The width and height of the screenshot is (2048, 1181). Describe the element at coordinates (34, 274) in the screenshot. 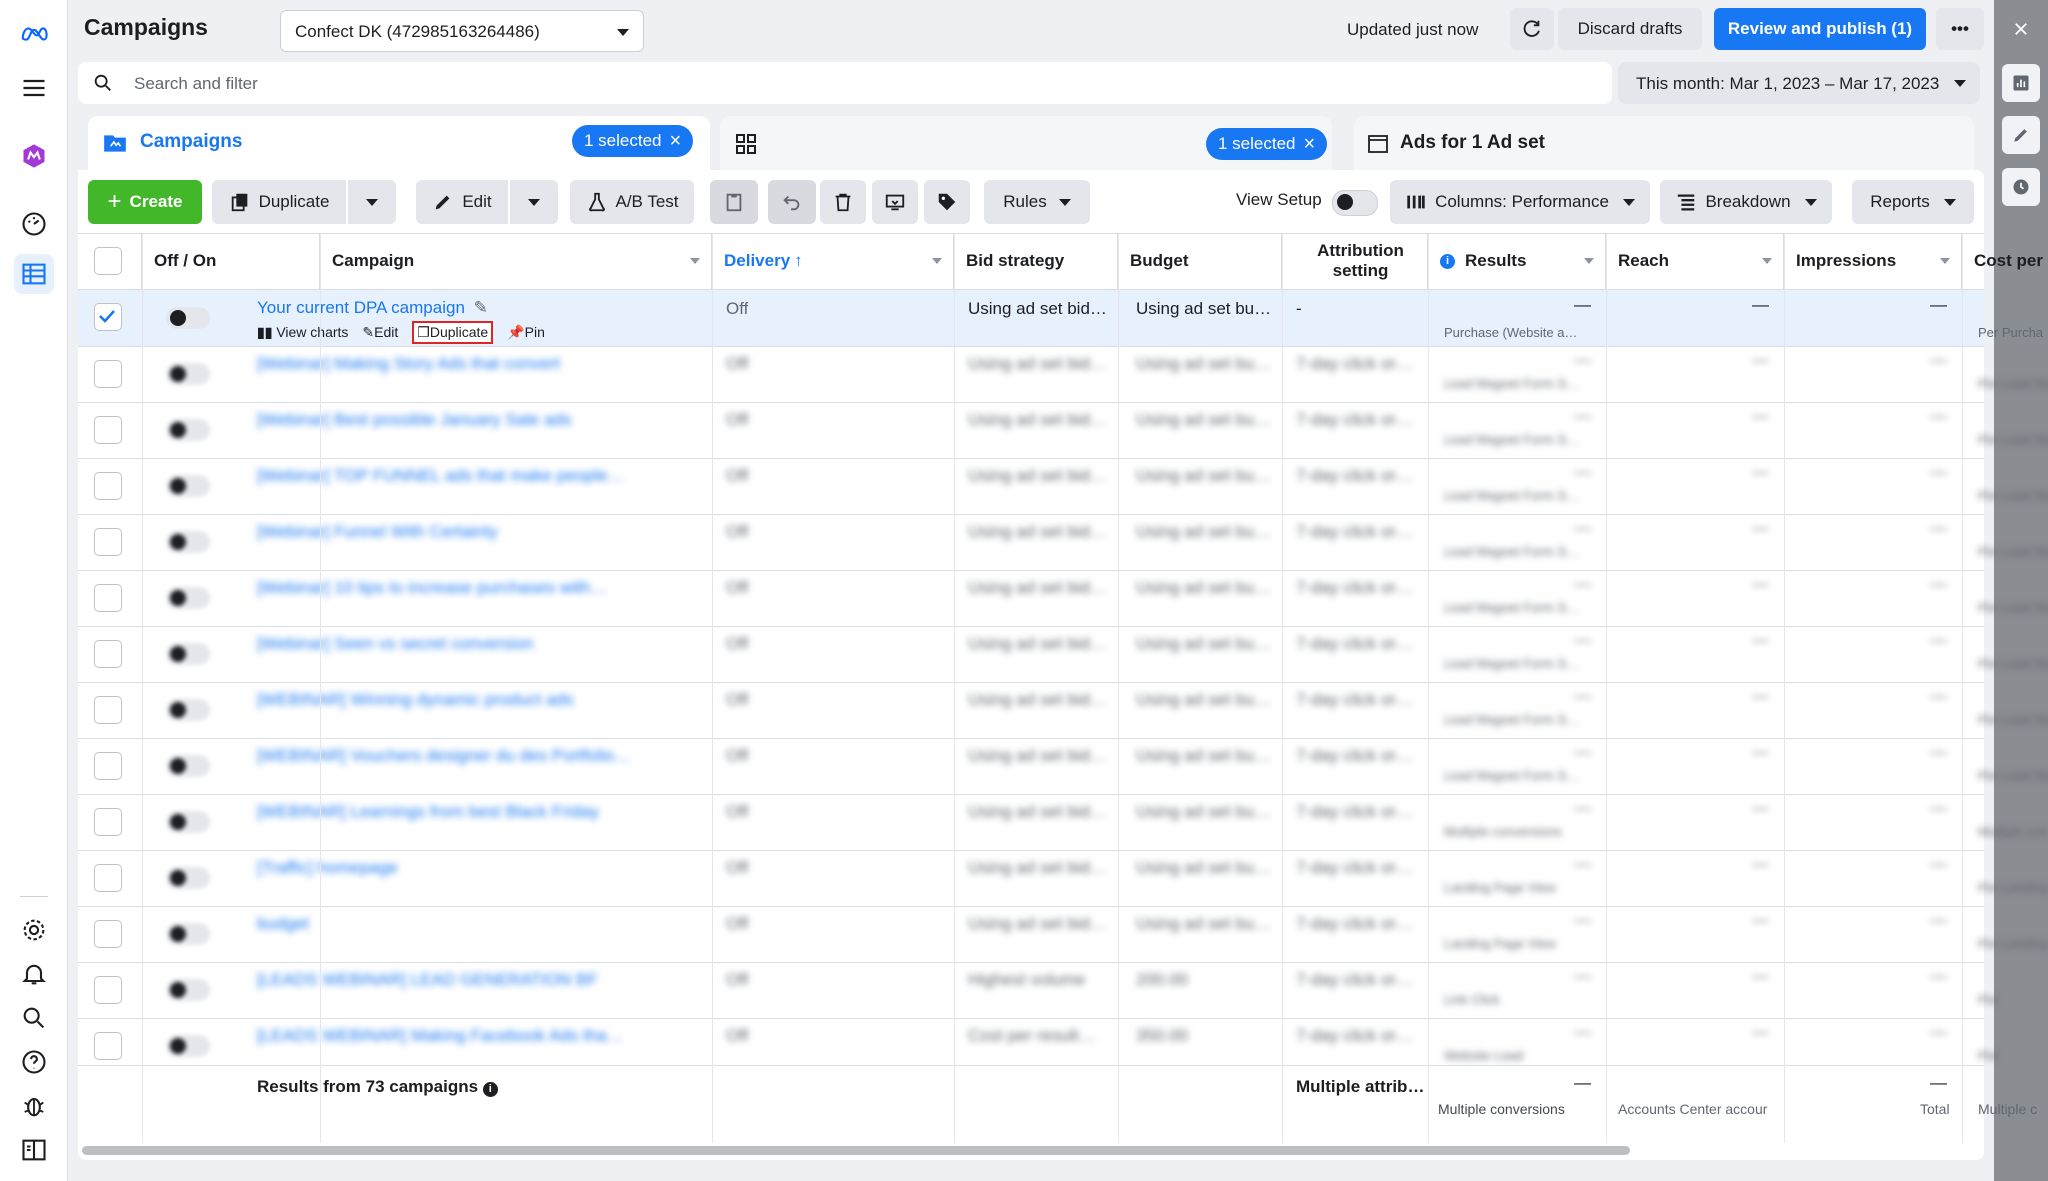

I see `campaigns-table-icon` at that location.